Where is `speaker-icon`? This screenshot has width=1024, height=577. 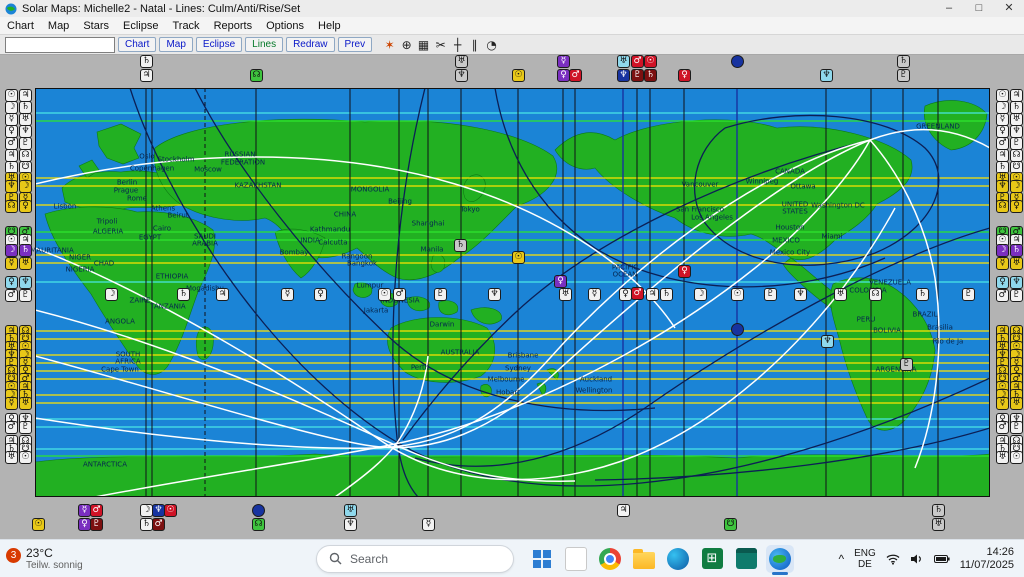
speaker-icon is located at coordinates (917, 559).